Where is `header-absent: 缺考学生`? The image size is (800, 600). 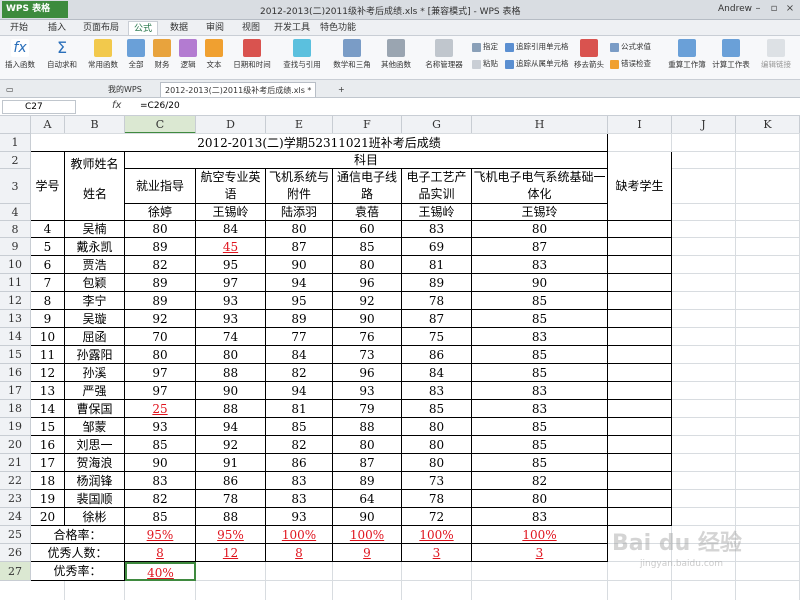 header-absent: 缺考学生 is located at coordinates (640, 186).